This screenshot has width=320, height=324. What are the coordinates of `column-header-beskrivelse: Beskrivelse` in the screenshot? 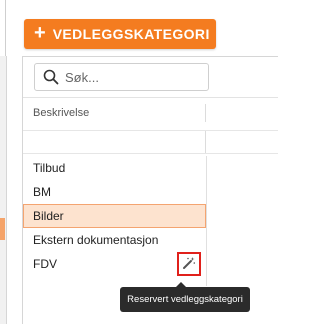 It's located at (61, 113).